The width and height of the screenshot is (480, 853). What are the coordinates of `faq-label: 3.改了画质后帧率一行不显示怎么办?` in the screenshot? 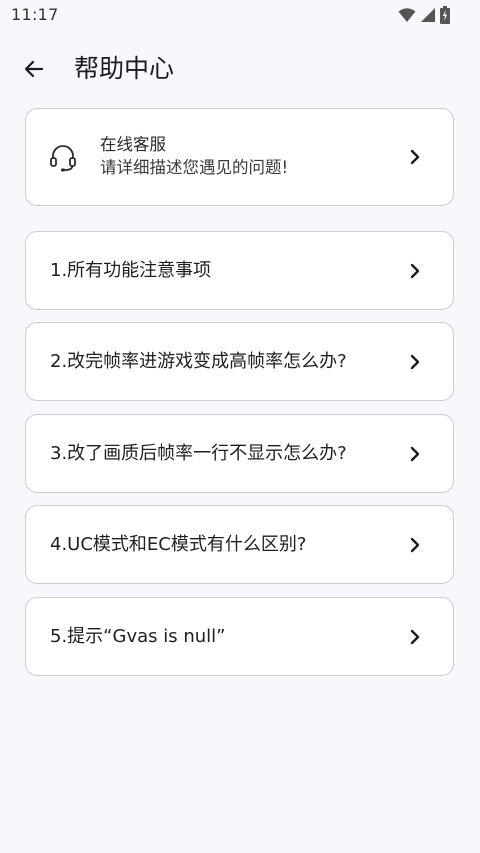 It's located at (198, 453).